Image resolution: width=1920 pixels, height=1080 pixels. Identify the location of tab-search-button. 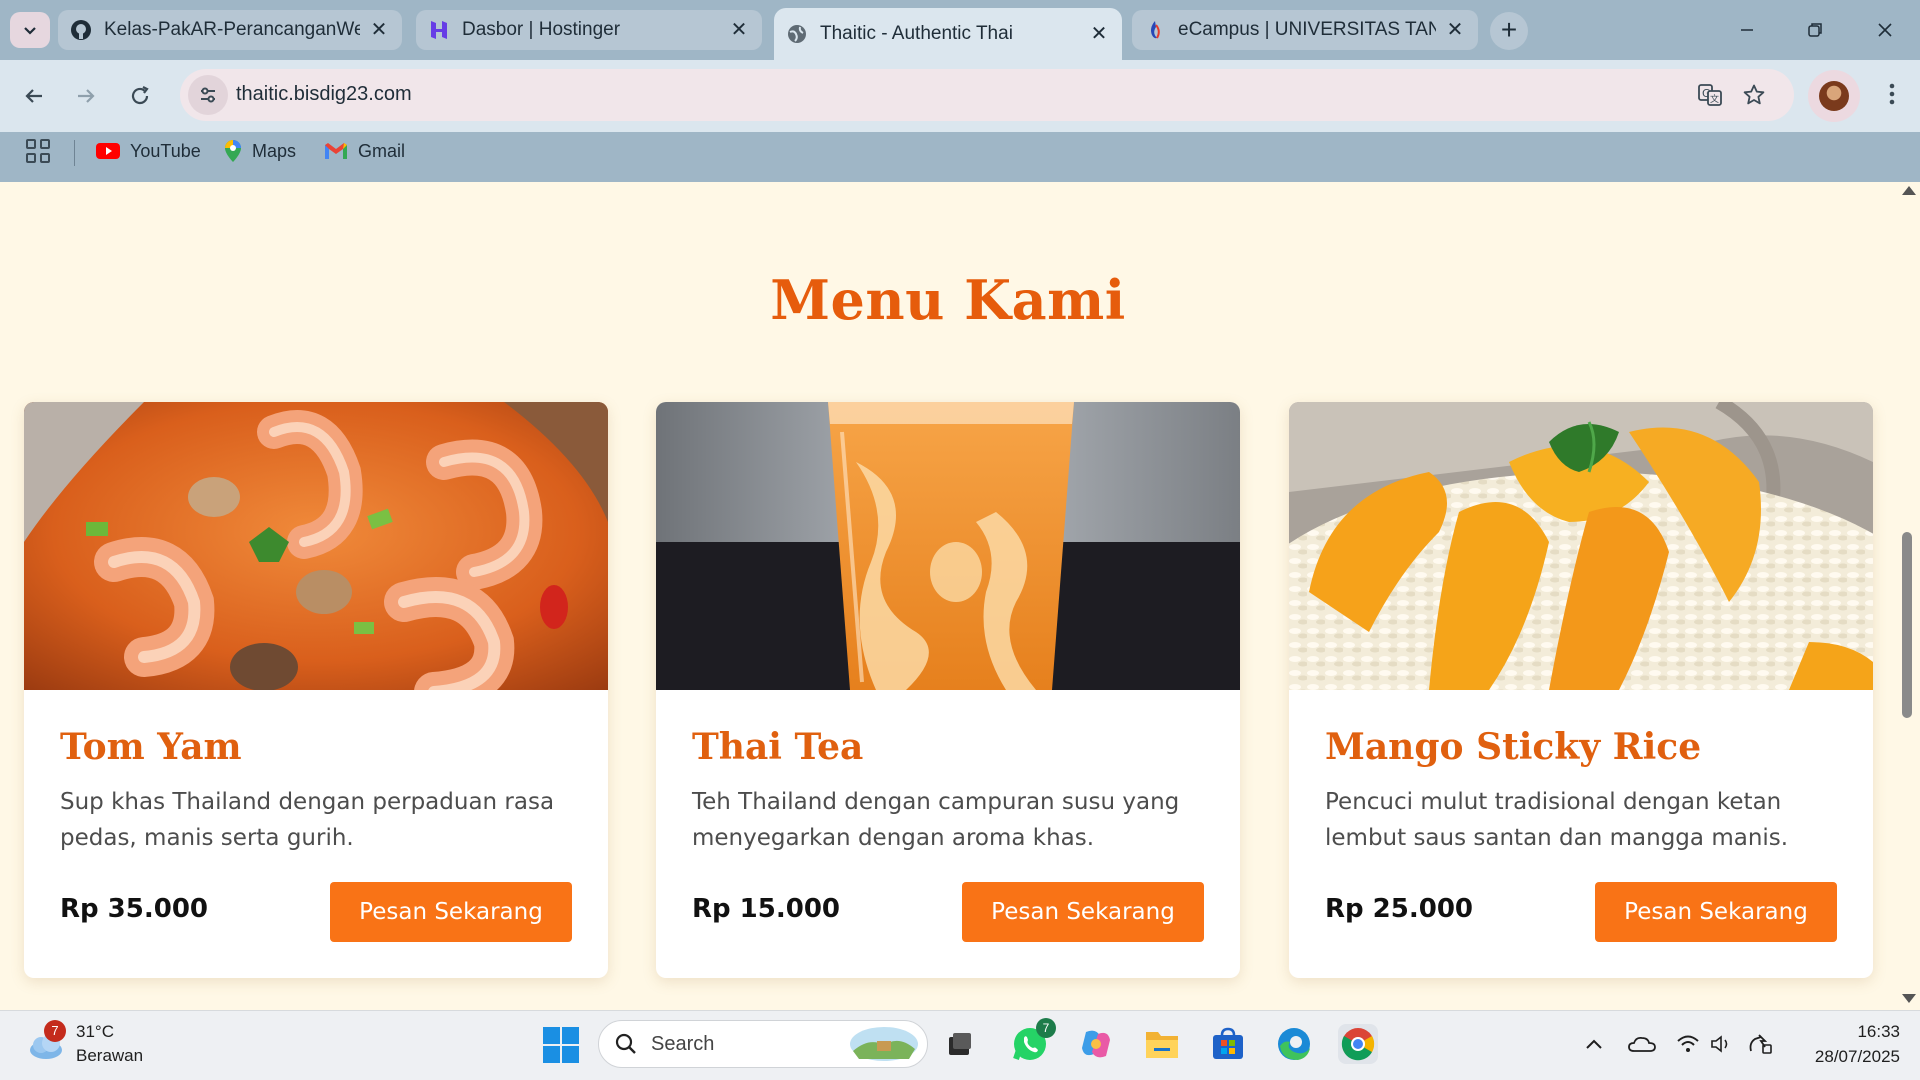
(30, 30).